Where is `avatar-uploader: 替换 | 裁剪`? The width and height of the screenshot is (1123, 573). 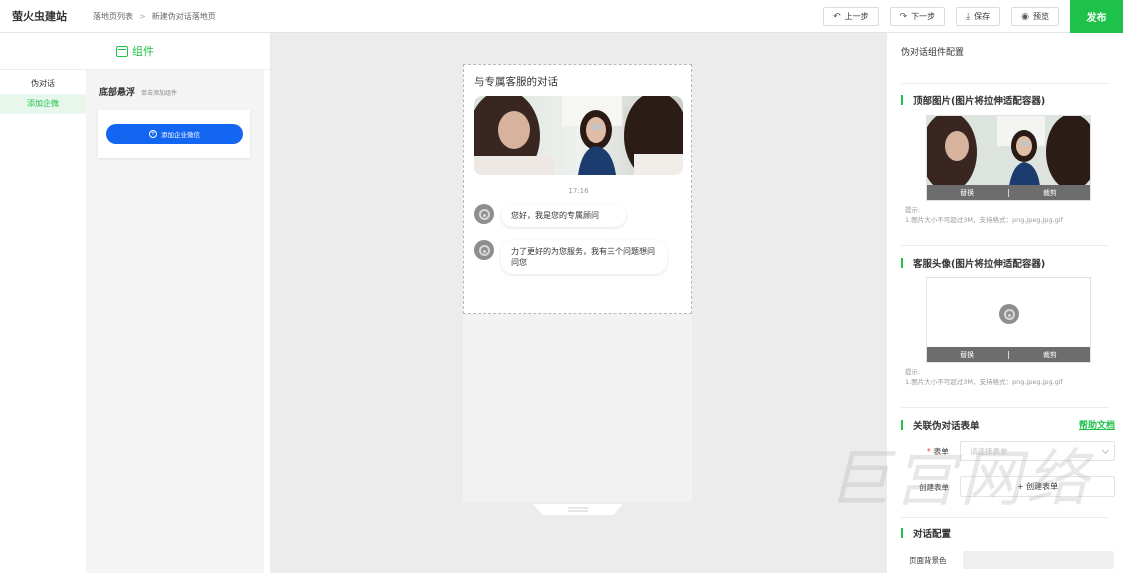
avatar-uploader: 替换 | 裁剪 is located at coordinates (1008, 320).